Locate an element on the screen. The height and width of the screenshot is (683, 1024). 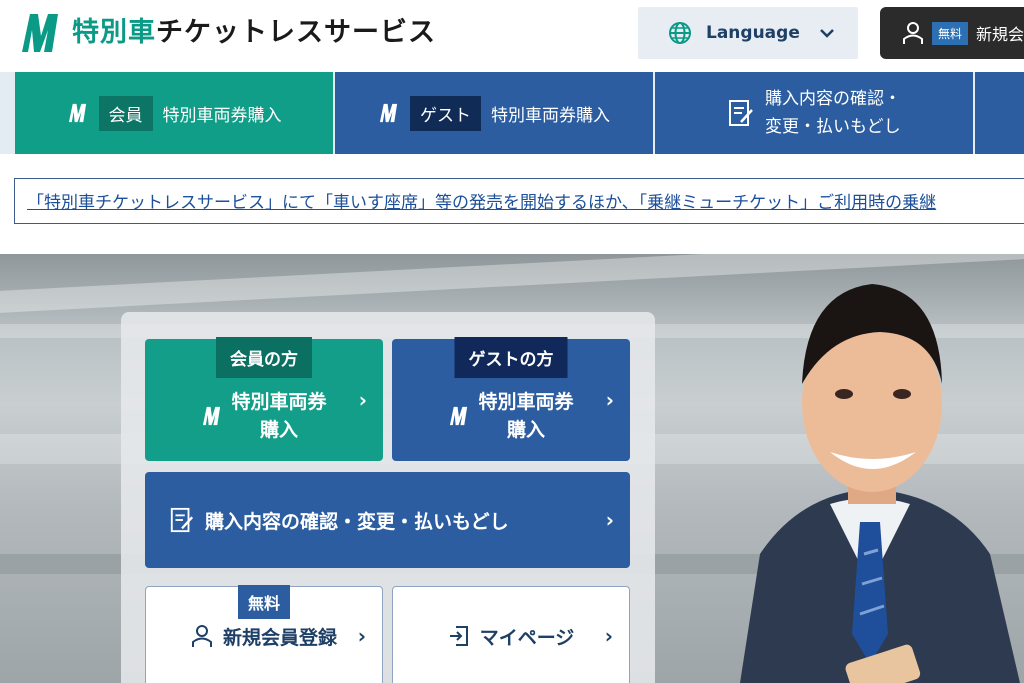
confirm-button-label: 購入内容の確認・変更・払いもどし is located at coordinates (357, 521).